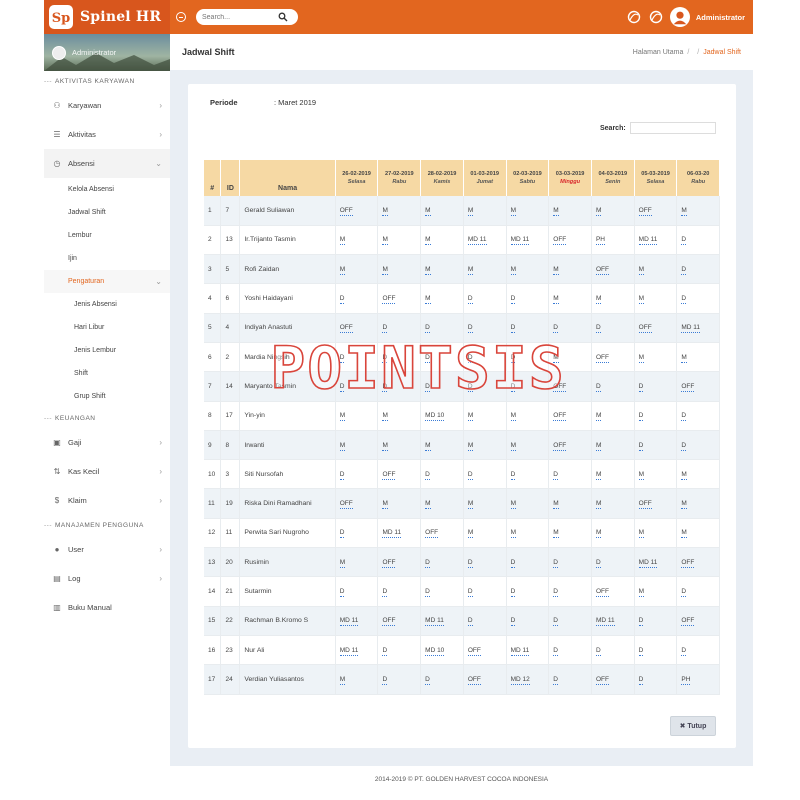  I want to click on sidebar-item-ijin: Ijin, so click(107, 258).